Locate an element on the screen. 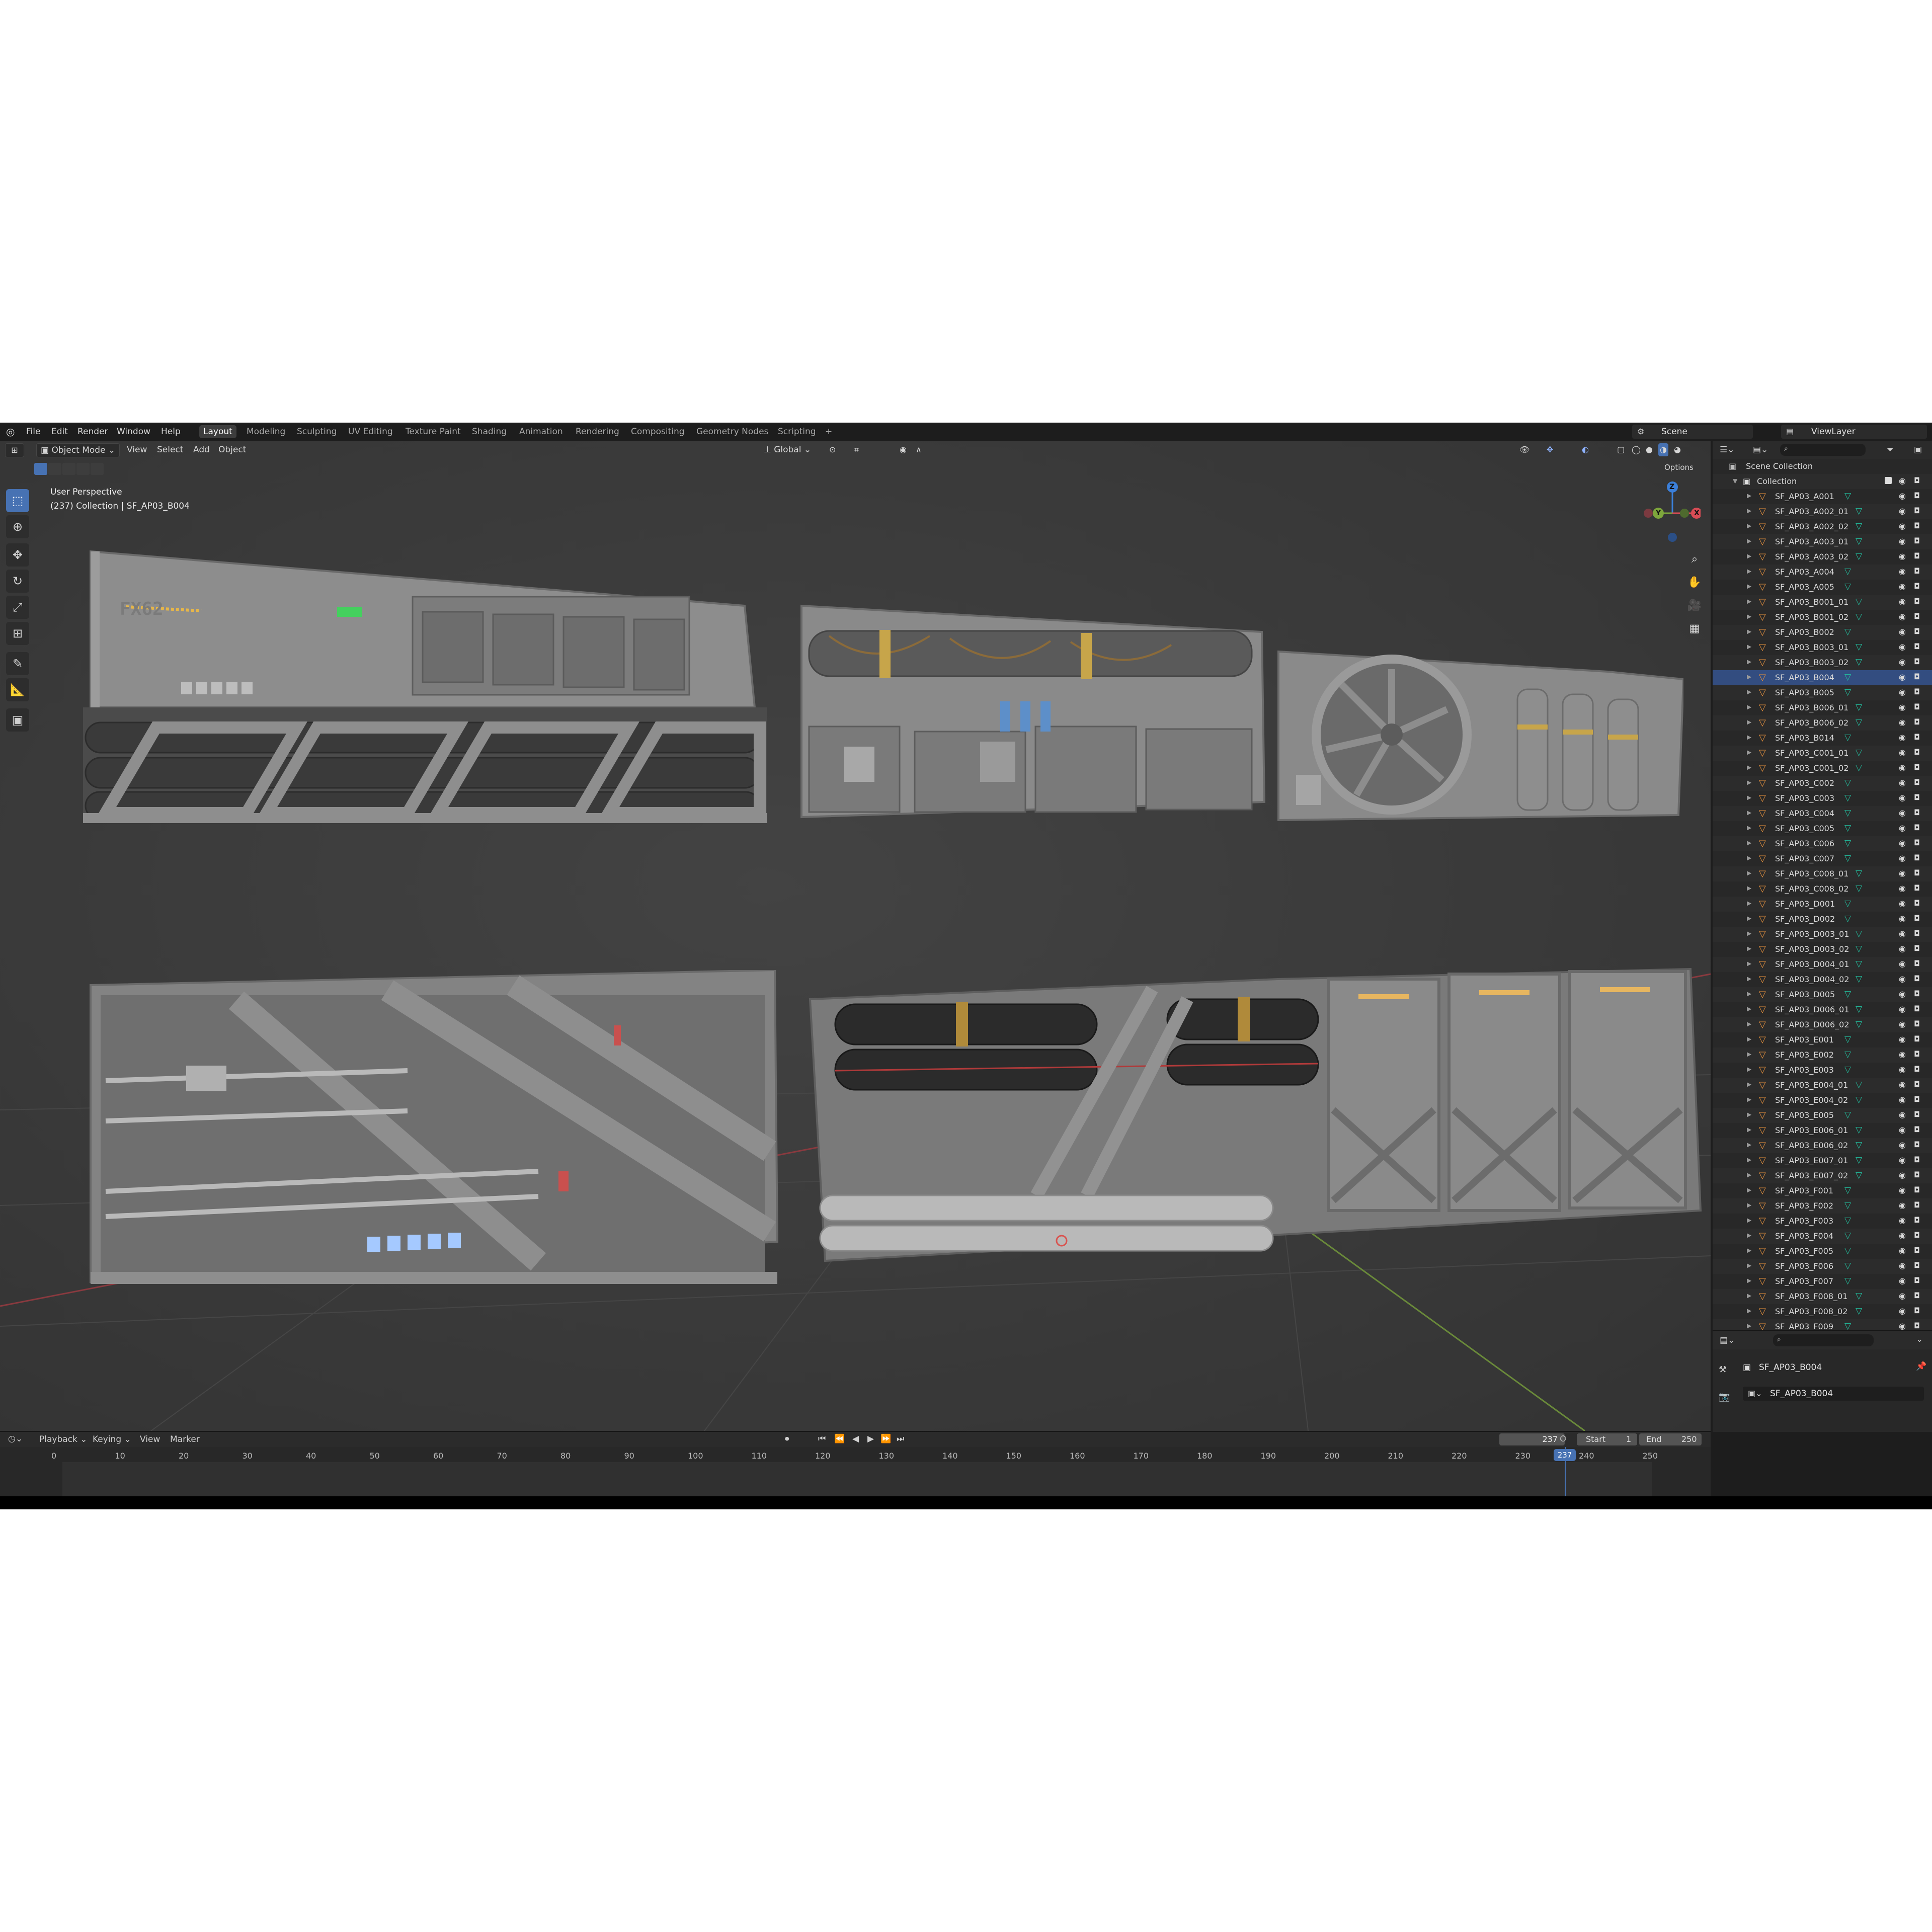  outliner-item: ▶ ▽ SF_AP03_F008_01 ▽ ◉ ◘ is located at coordinates (1822, 1297).